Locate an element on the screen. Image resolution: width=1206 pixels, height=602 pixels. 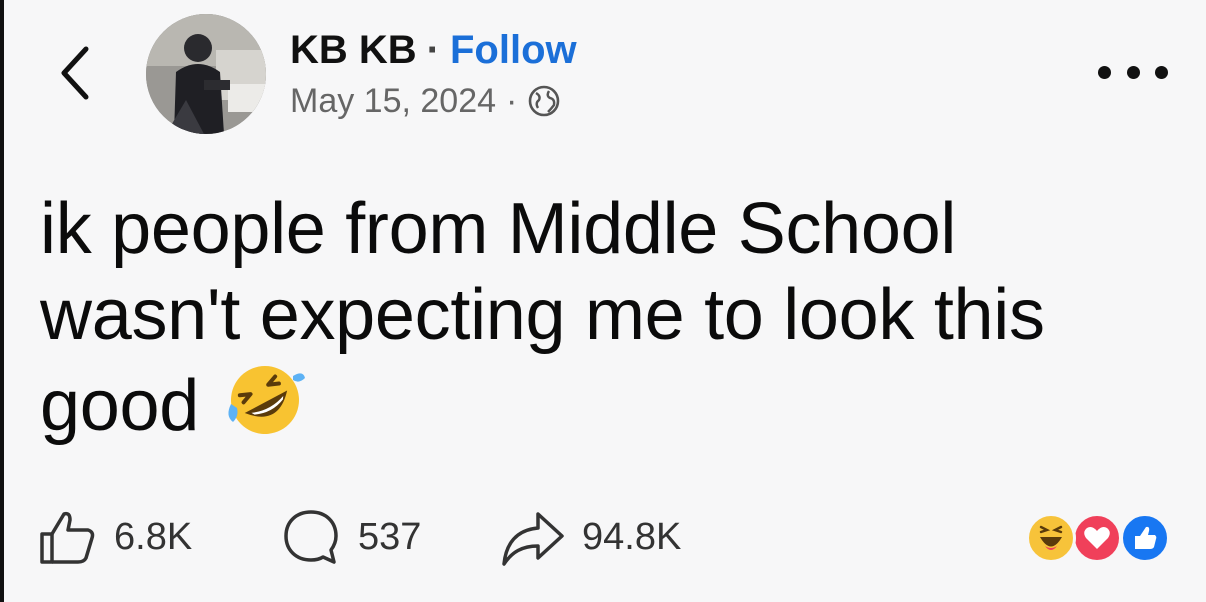
comment-action: 537 is located at coordinates (350, 537).